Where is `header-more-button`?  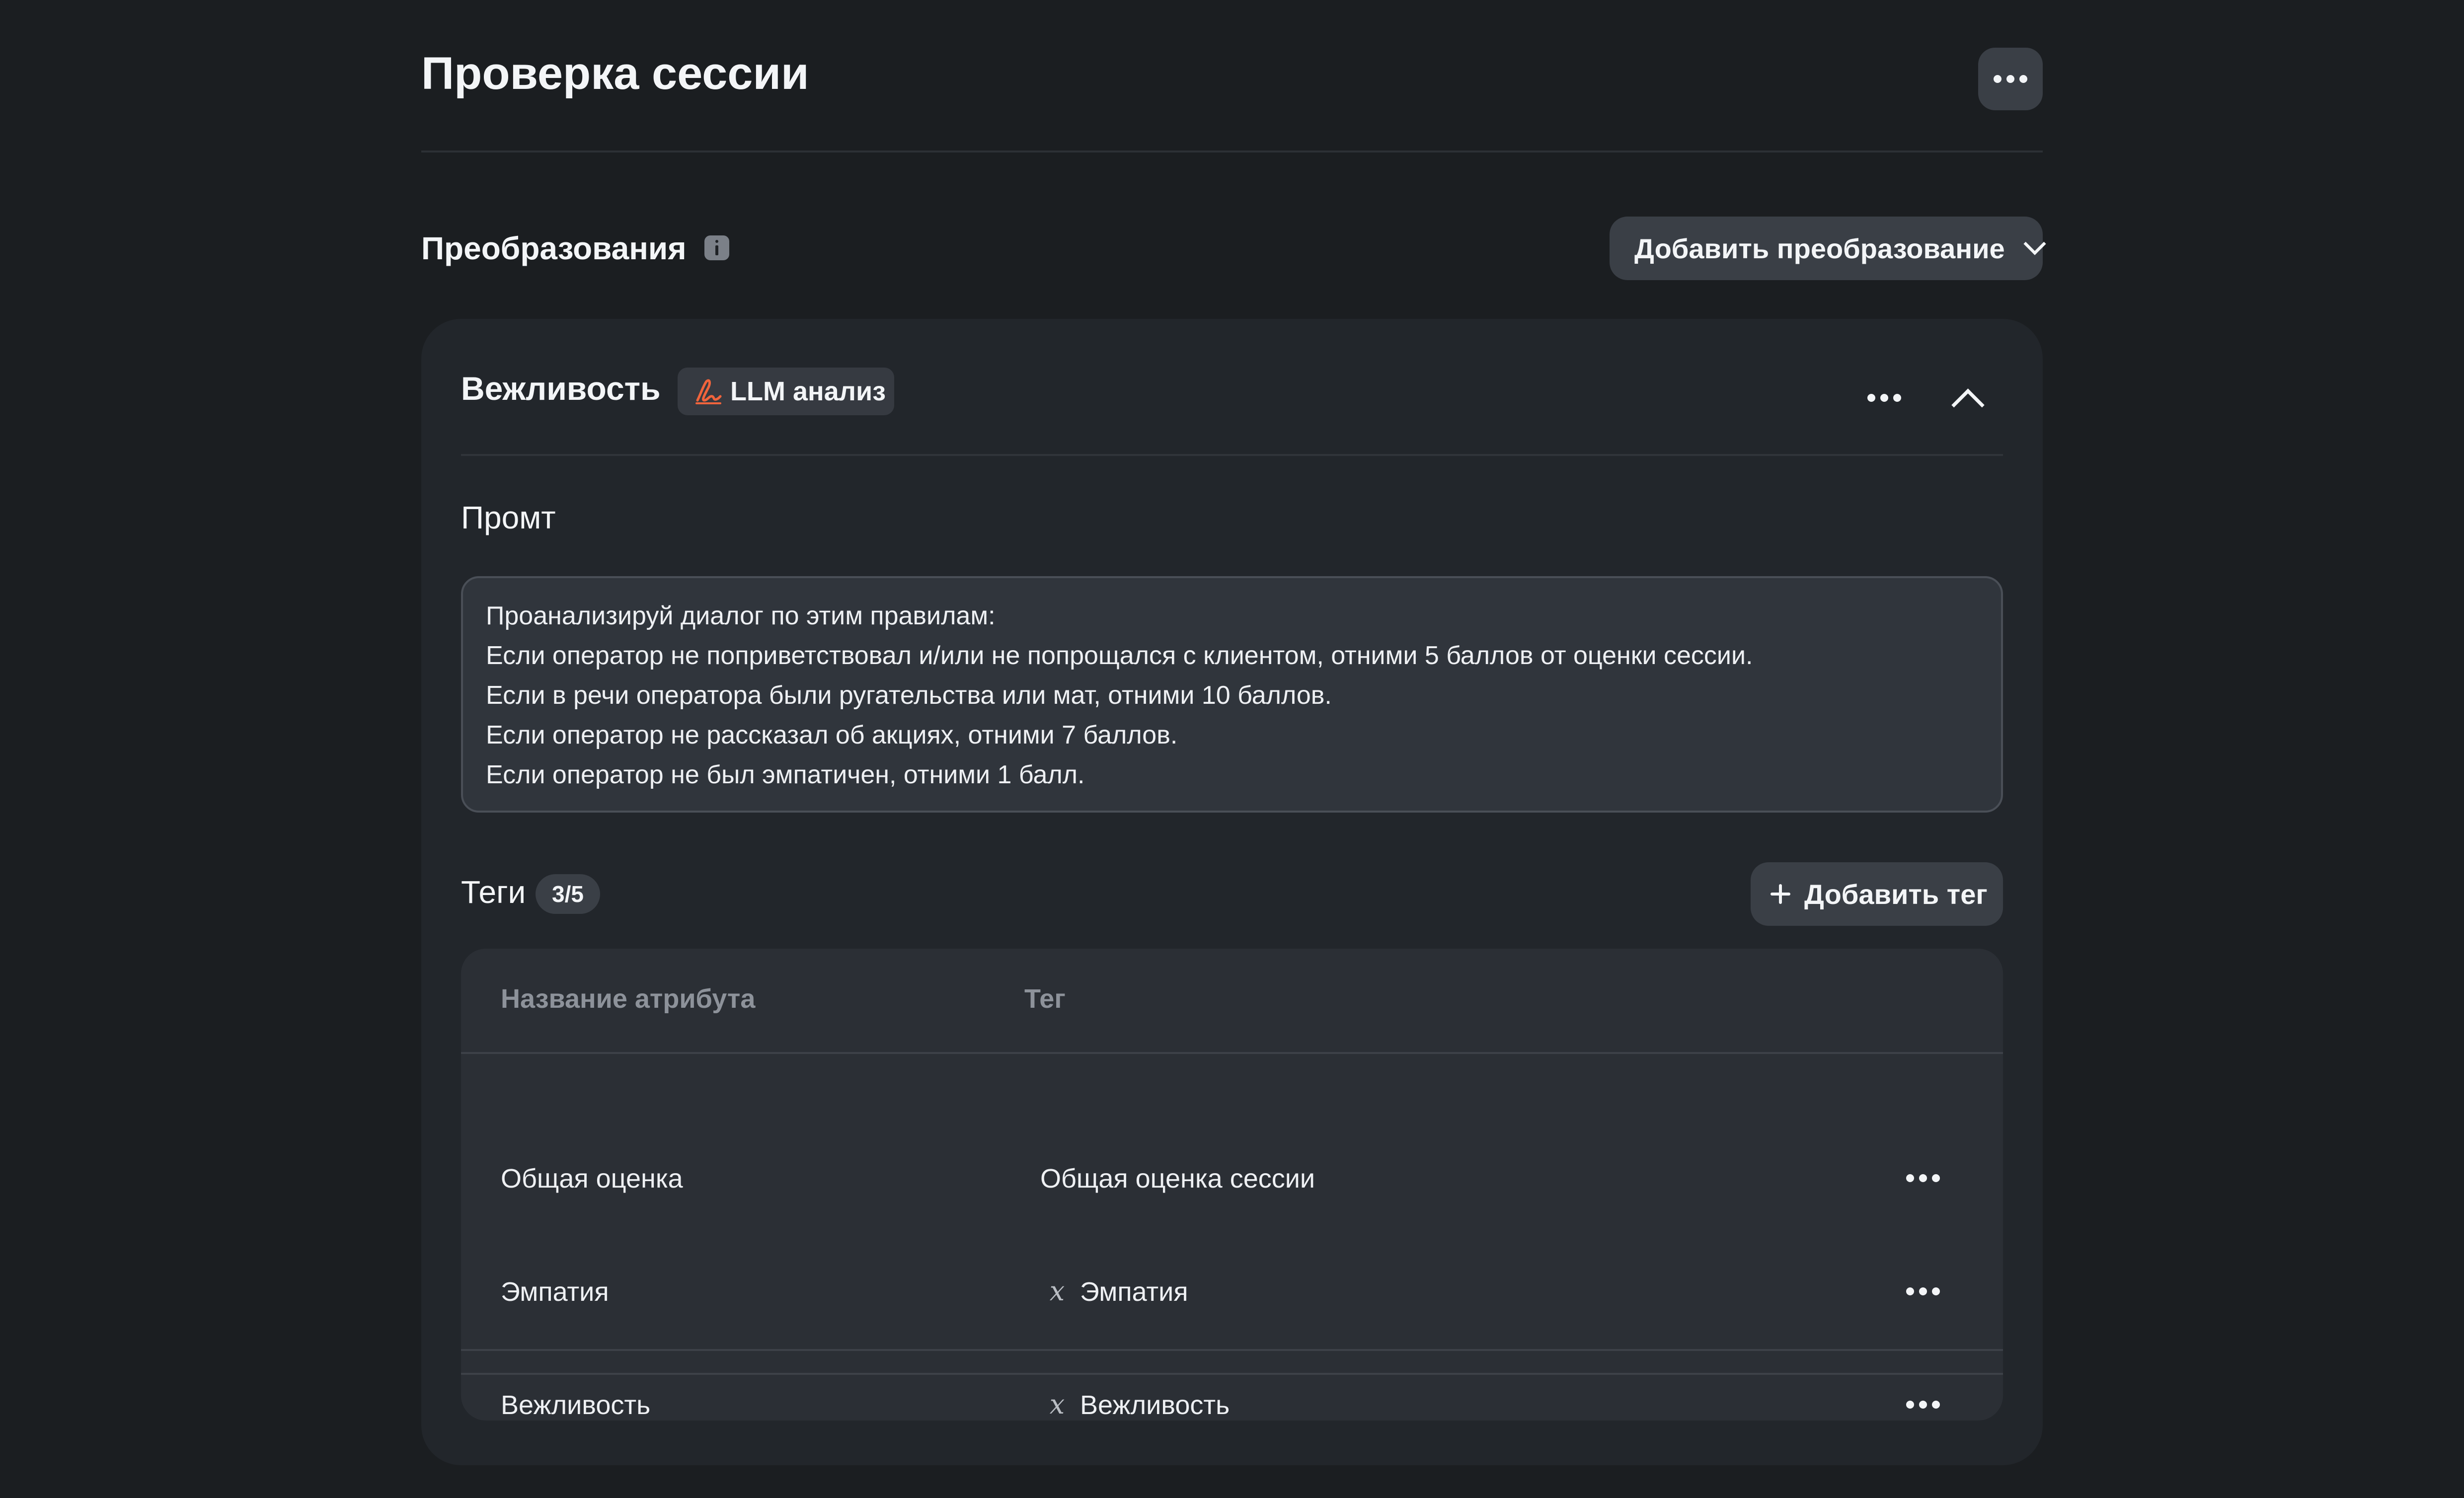
header-more-button is located at coordinates (2011, 79).